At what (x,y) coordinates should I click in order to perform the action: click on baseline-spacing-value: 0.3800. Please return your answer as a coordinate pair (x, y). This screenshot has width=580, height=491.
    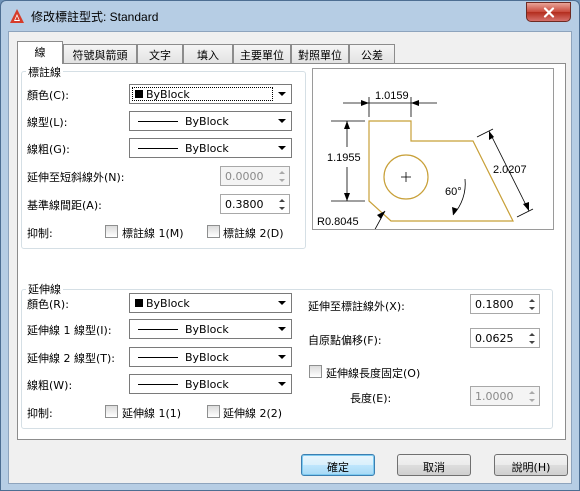
    Looking at the image, I should click on (244, 204).